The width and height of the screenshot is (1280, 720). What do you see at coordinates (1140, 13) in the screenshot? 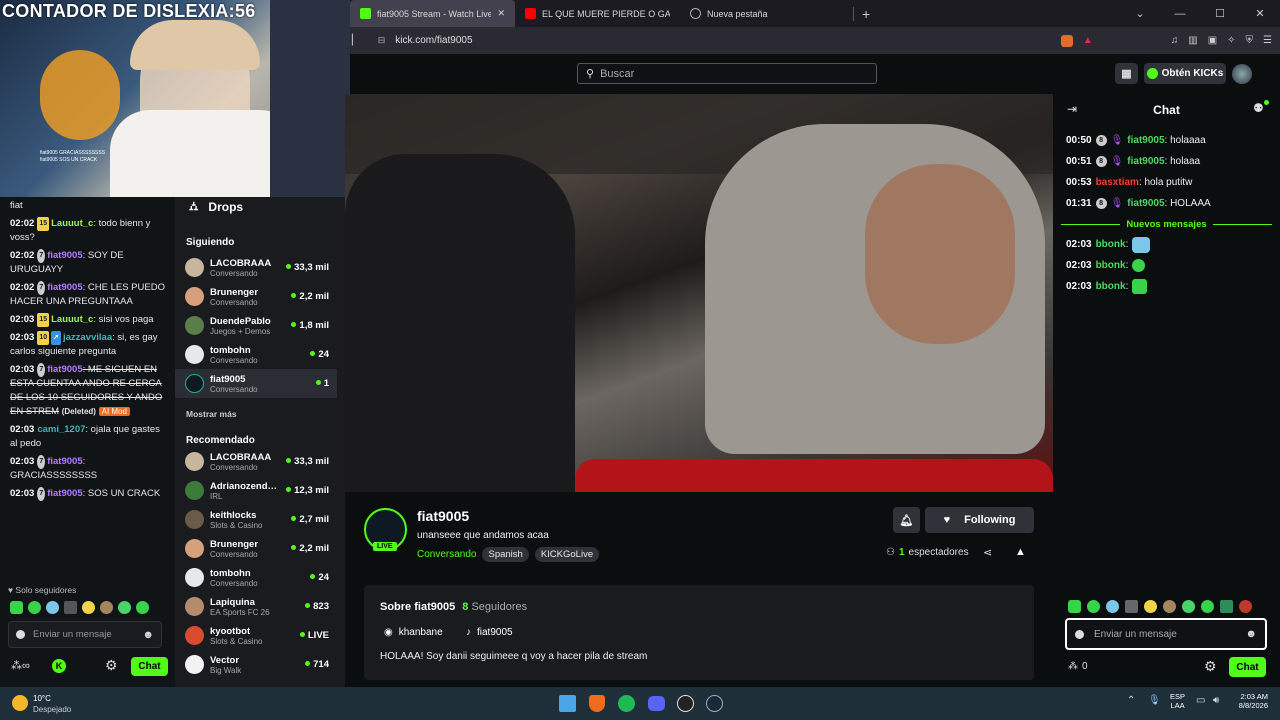
I see `tab-list-icon: ⌄` at bounding box center [1140, 13].